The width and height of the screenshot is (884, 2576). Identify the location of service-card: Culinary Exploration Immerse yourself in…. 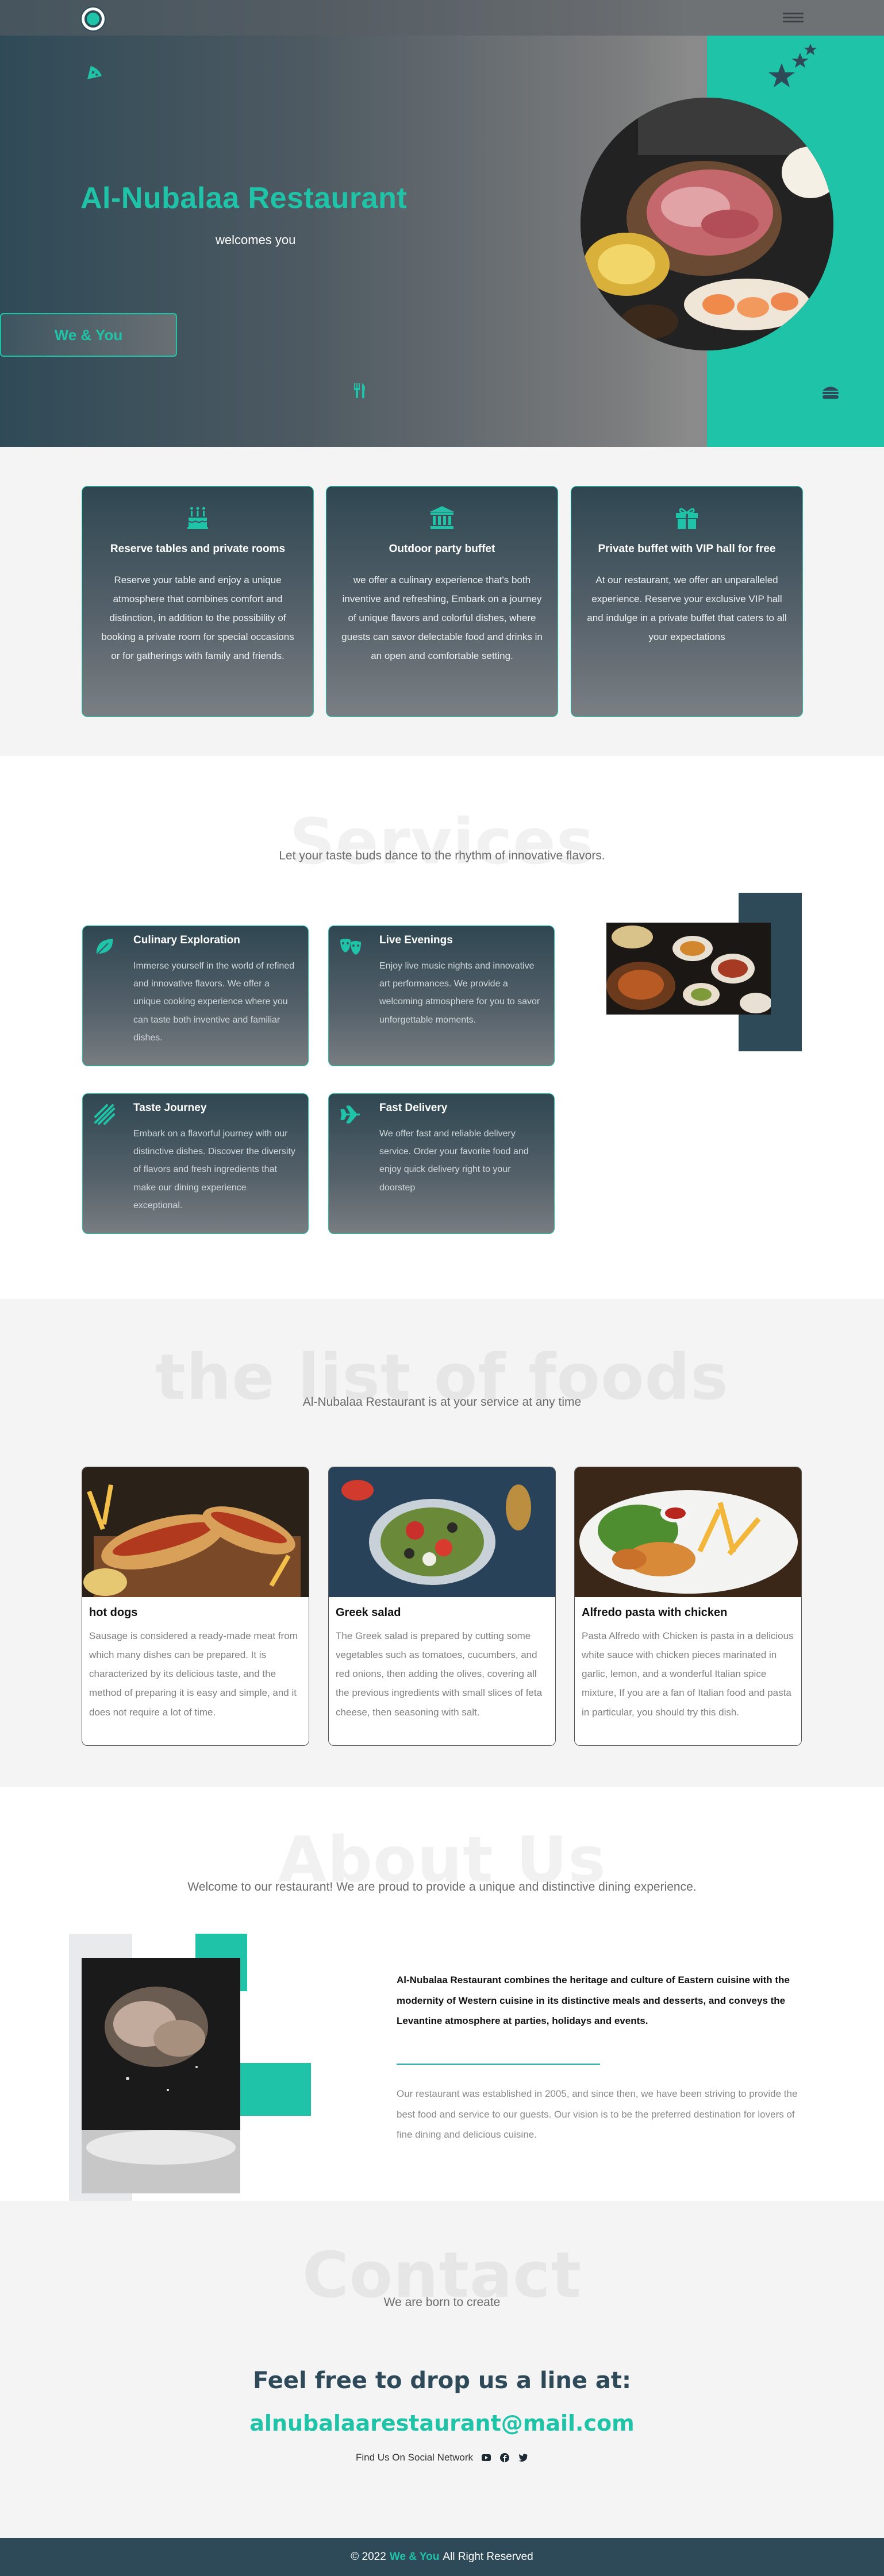
(196, 995).